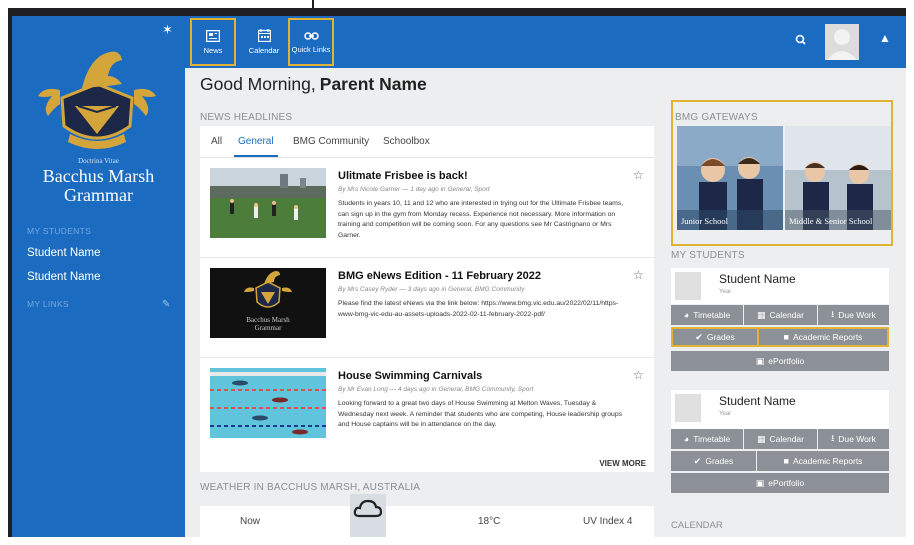 The image size is (914, 545). What do you see at coordinates (368, 508) in the screenshot?
I see `cloud-icon` at bounding box center [368, 508].